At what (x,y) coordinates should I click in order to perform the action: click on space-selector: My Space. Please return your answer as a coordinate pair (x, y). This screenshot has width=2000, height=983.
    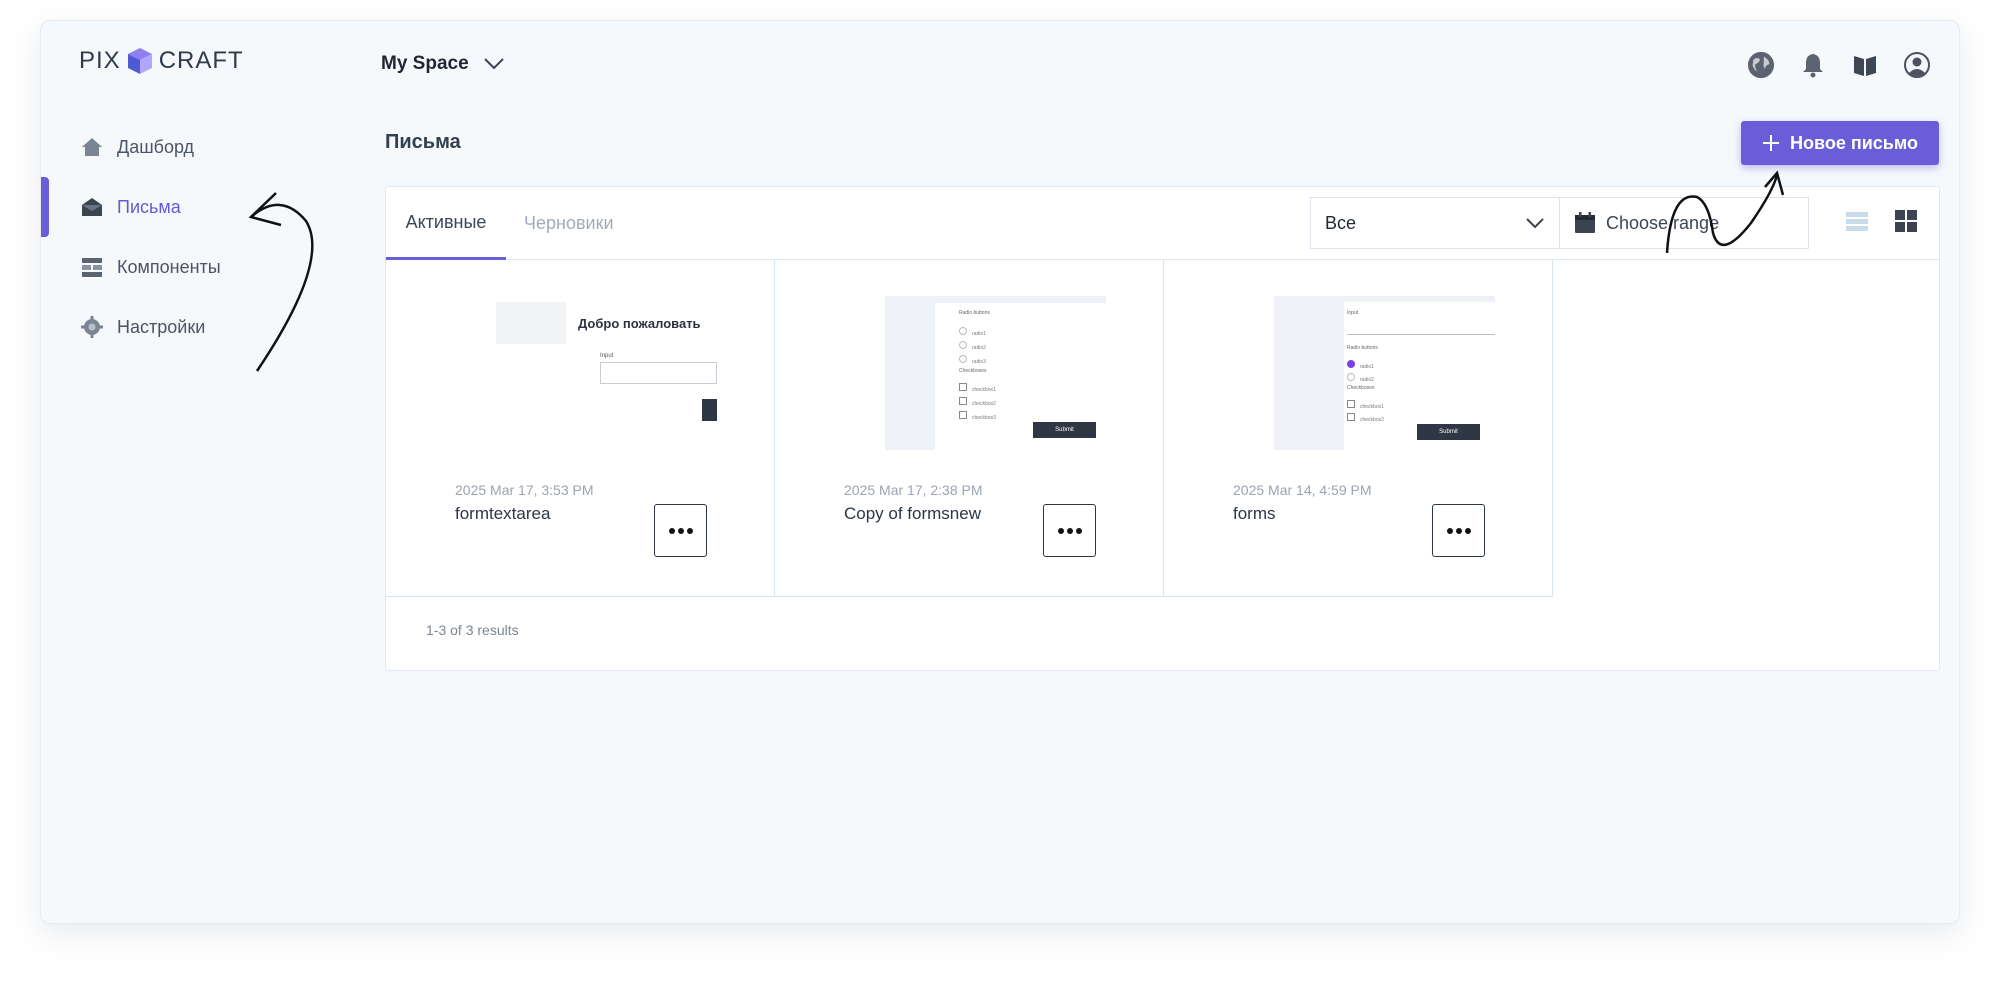
    Looking at the image, I should click on (443, 64).